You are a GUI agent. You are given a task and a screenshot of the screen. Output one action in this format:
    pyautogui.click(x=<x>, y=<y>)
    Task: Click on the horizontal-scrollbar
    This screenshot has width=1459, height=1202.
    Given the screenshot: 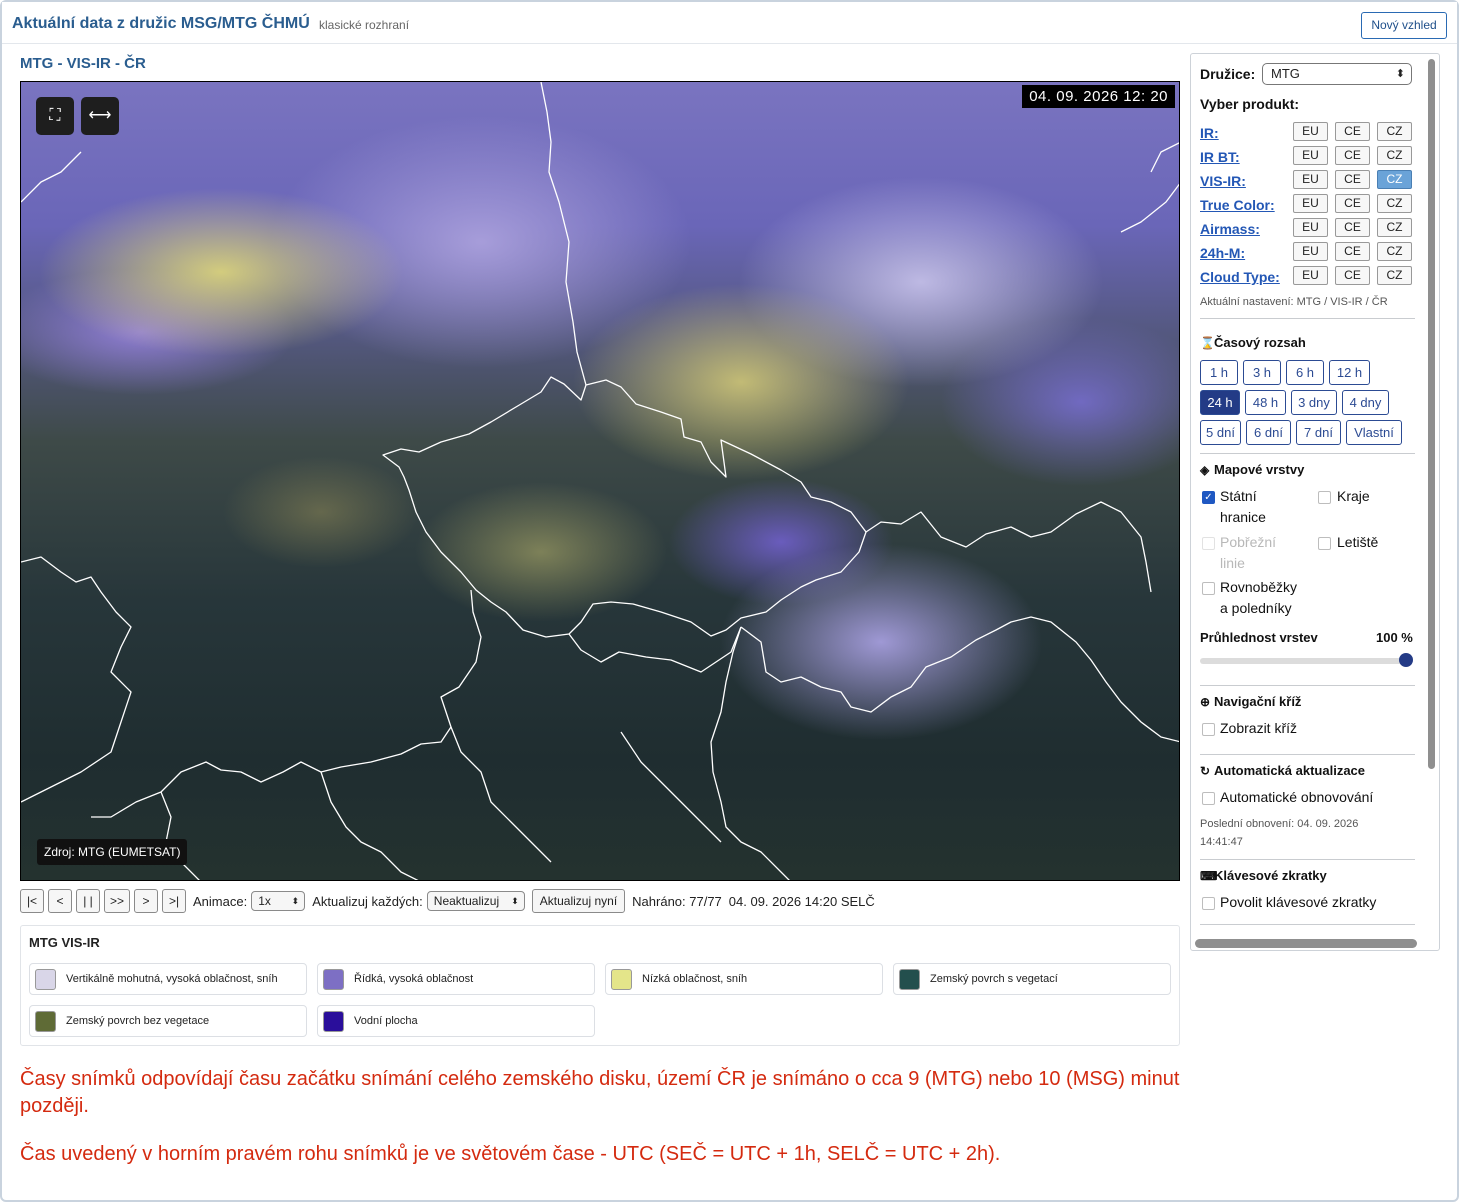 What is the action you would take?
    pyautogui.click(x=1306, y=943)
    